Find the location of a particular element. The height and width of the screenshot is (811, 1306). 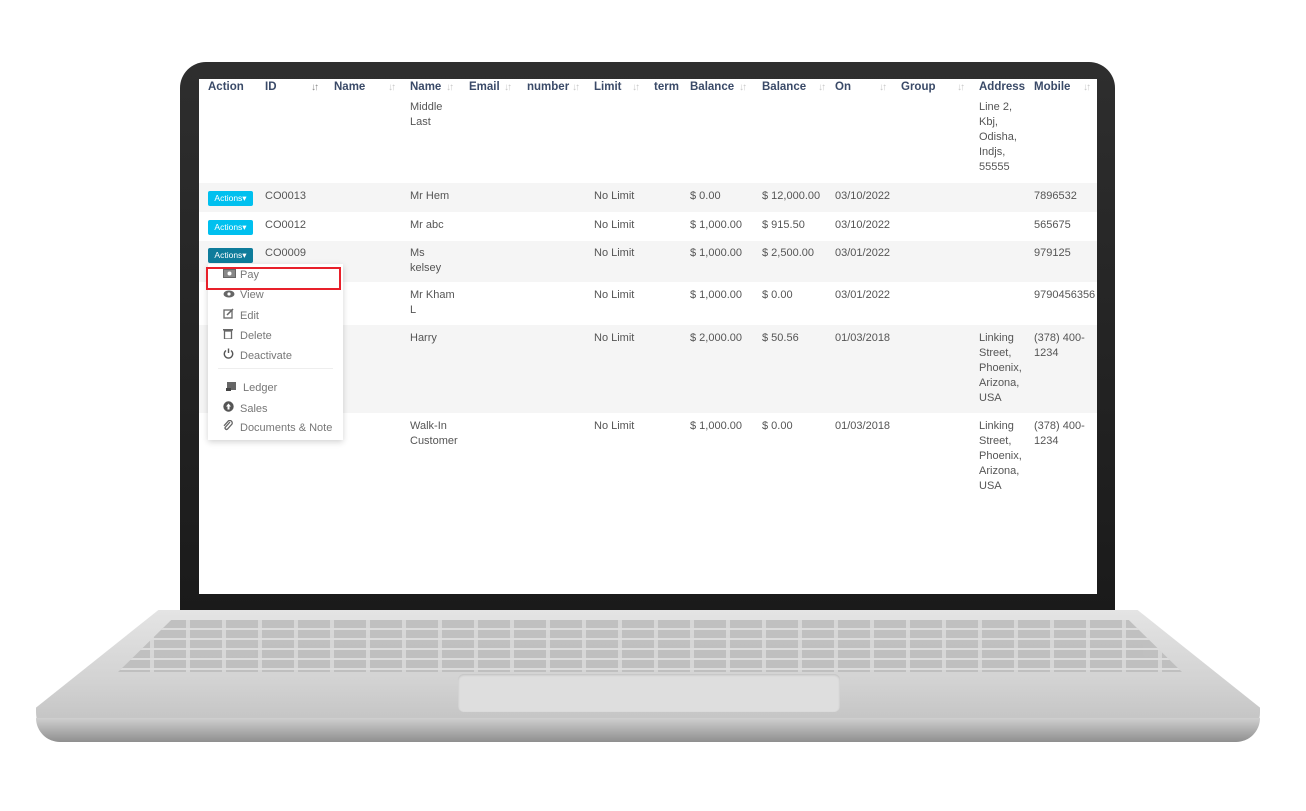

cell-line: Middle is located at coordinates (426, 107).